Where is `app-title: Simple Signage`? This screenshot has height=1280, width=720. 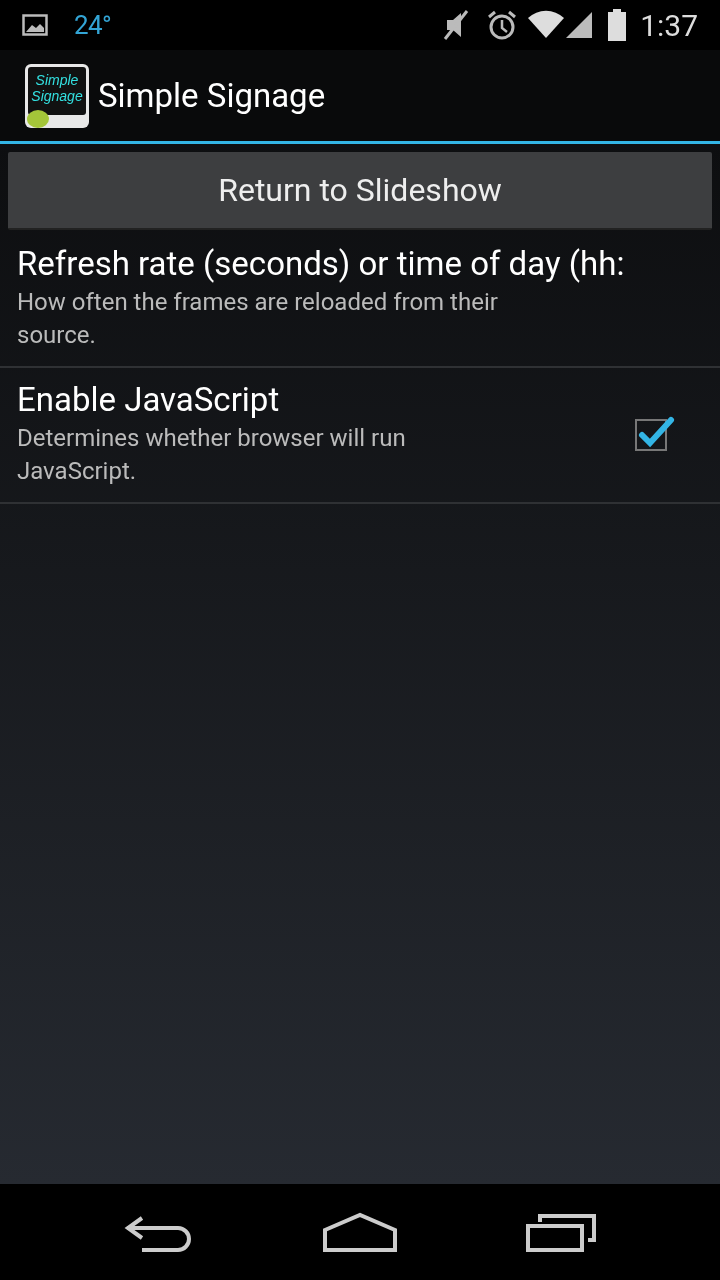 app-title: Simple Signage is located at coordinates (212, 95).